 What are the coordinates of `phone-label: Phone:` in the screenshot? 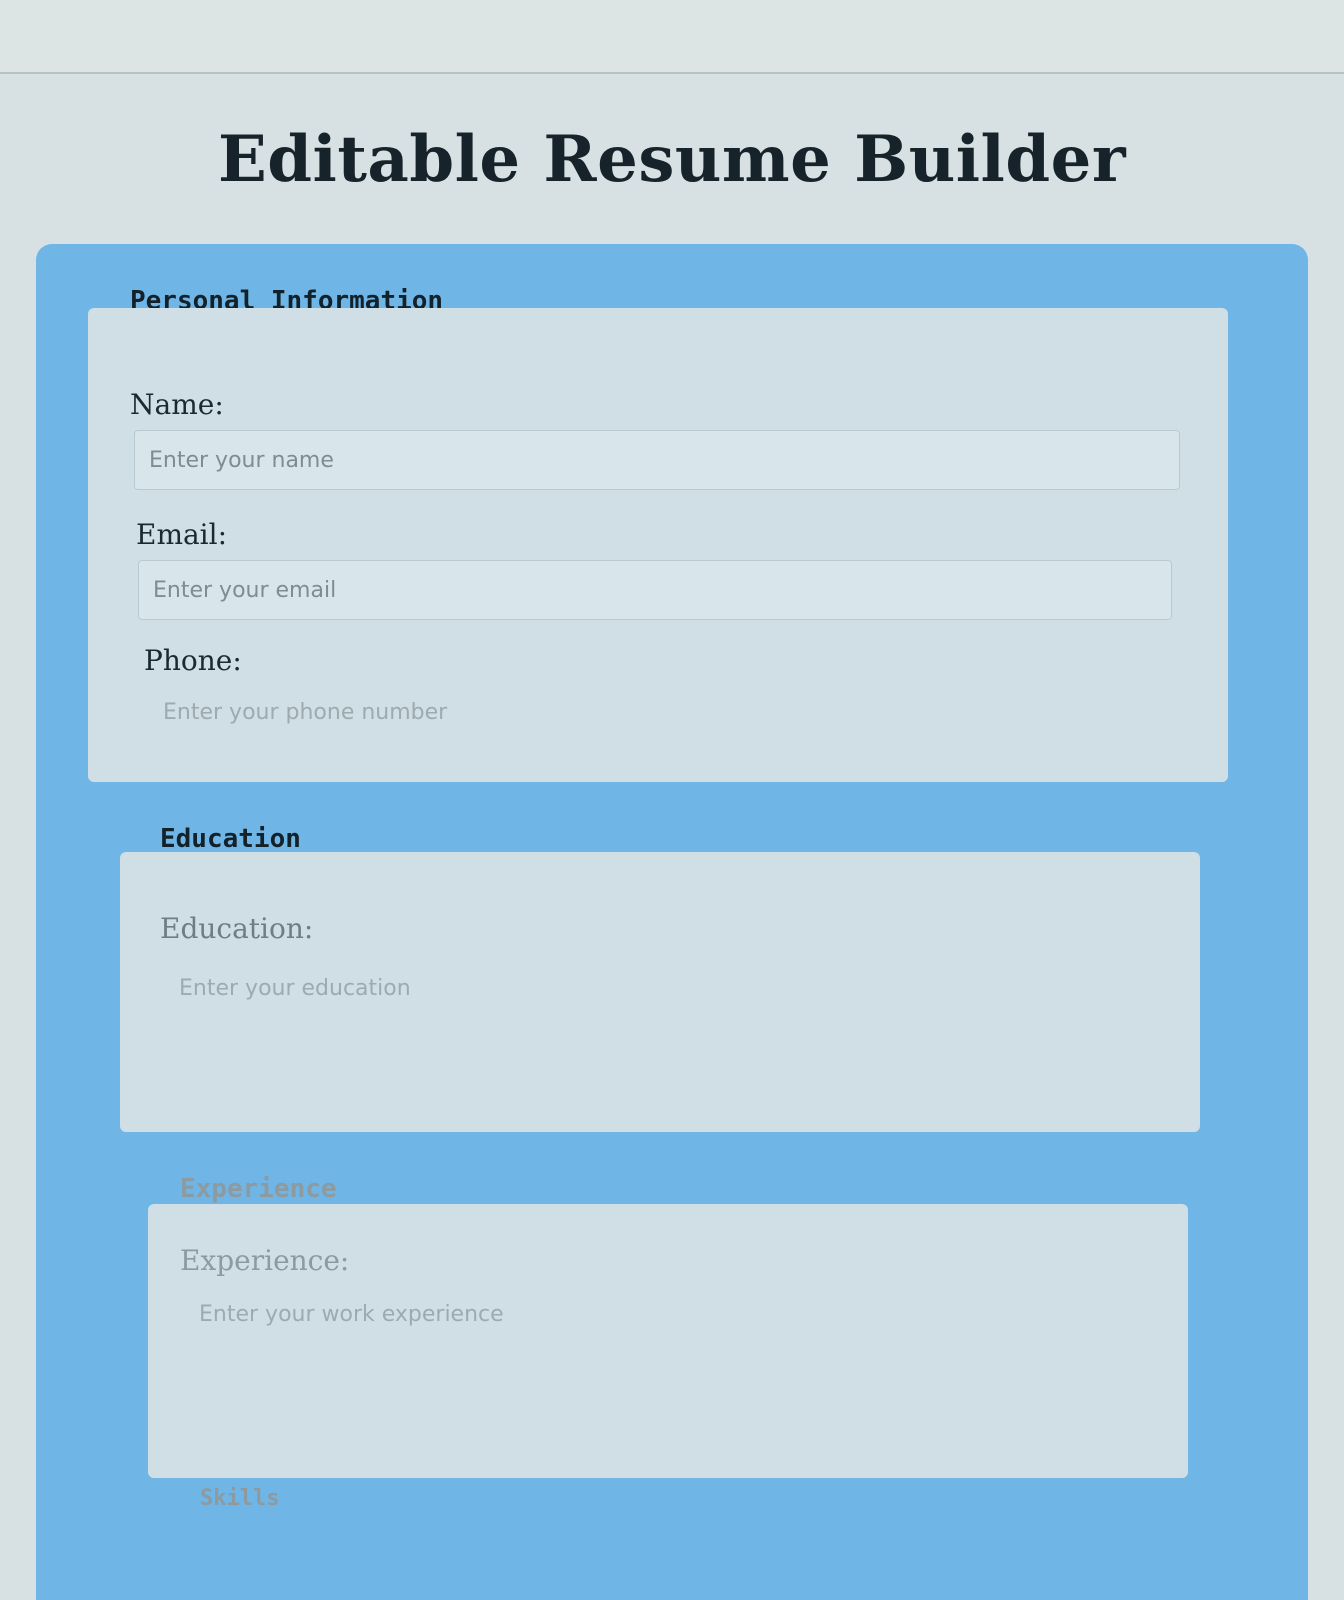 It's located at (193, 660).